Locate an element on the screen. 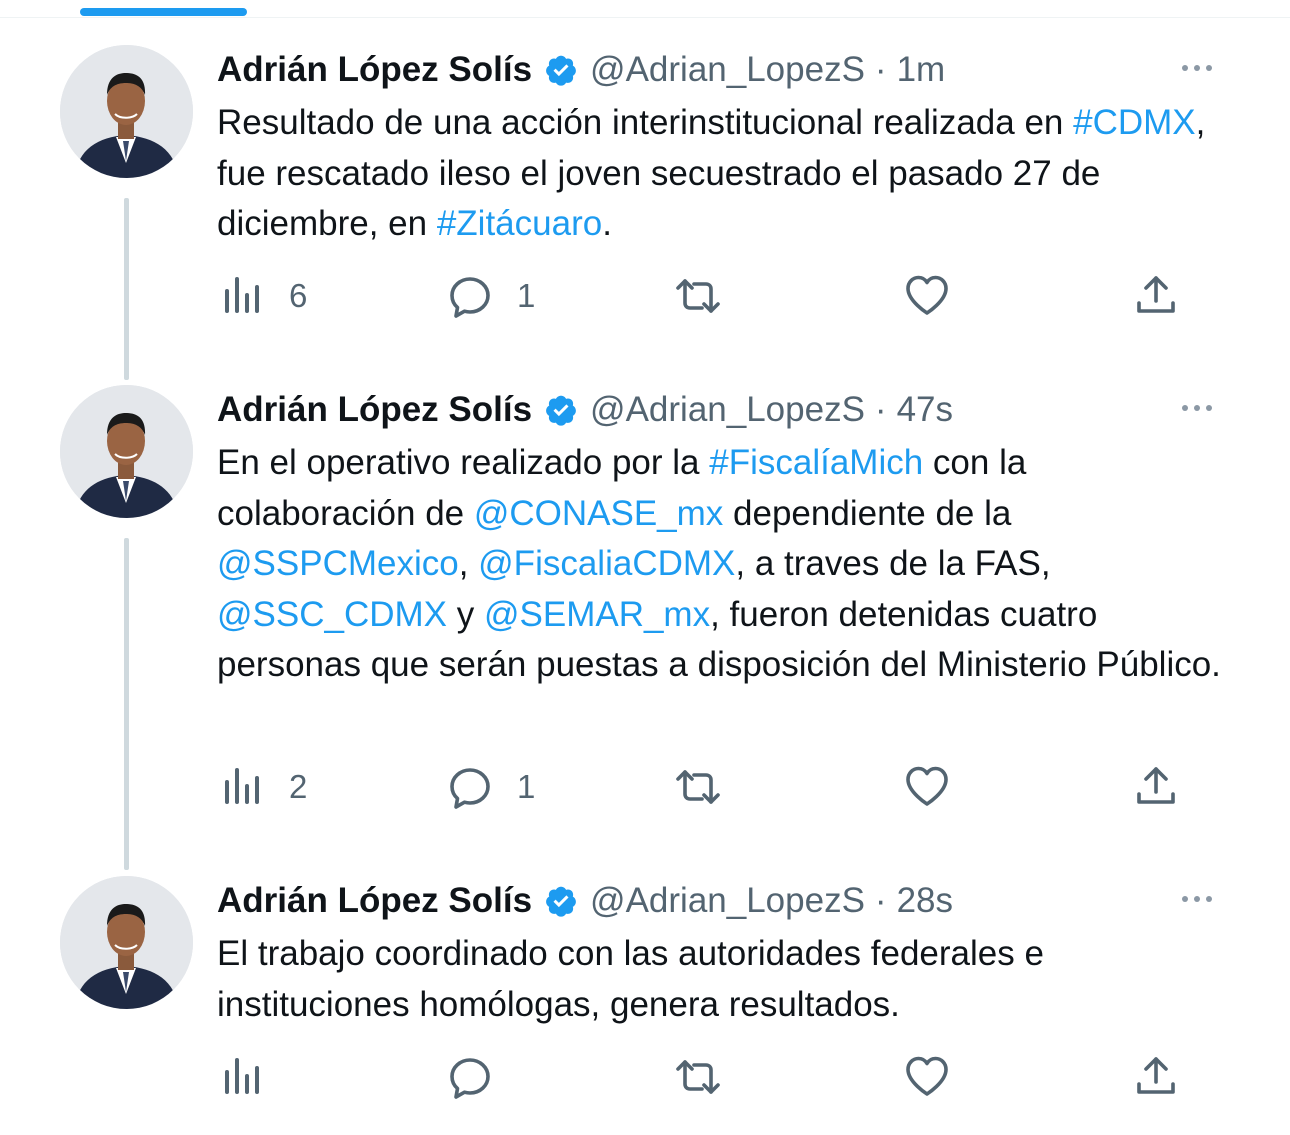  tweet-header: Adrián López Solís @Adrian_LopezS · 1m is located at coordinates (581, 70).